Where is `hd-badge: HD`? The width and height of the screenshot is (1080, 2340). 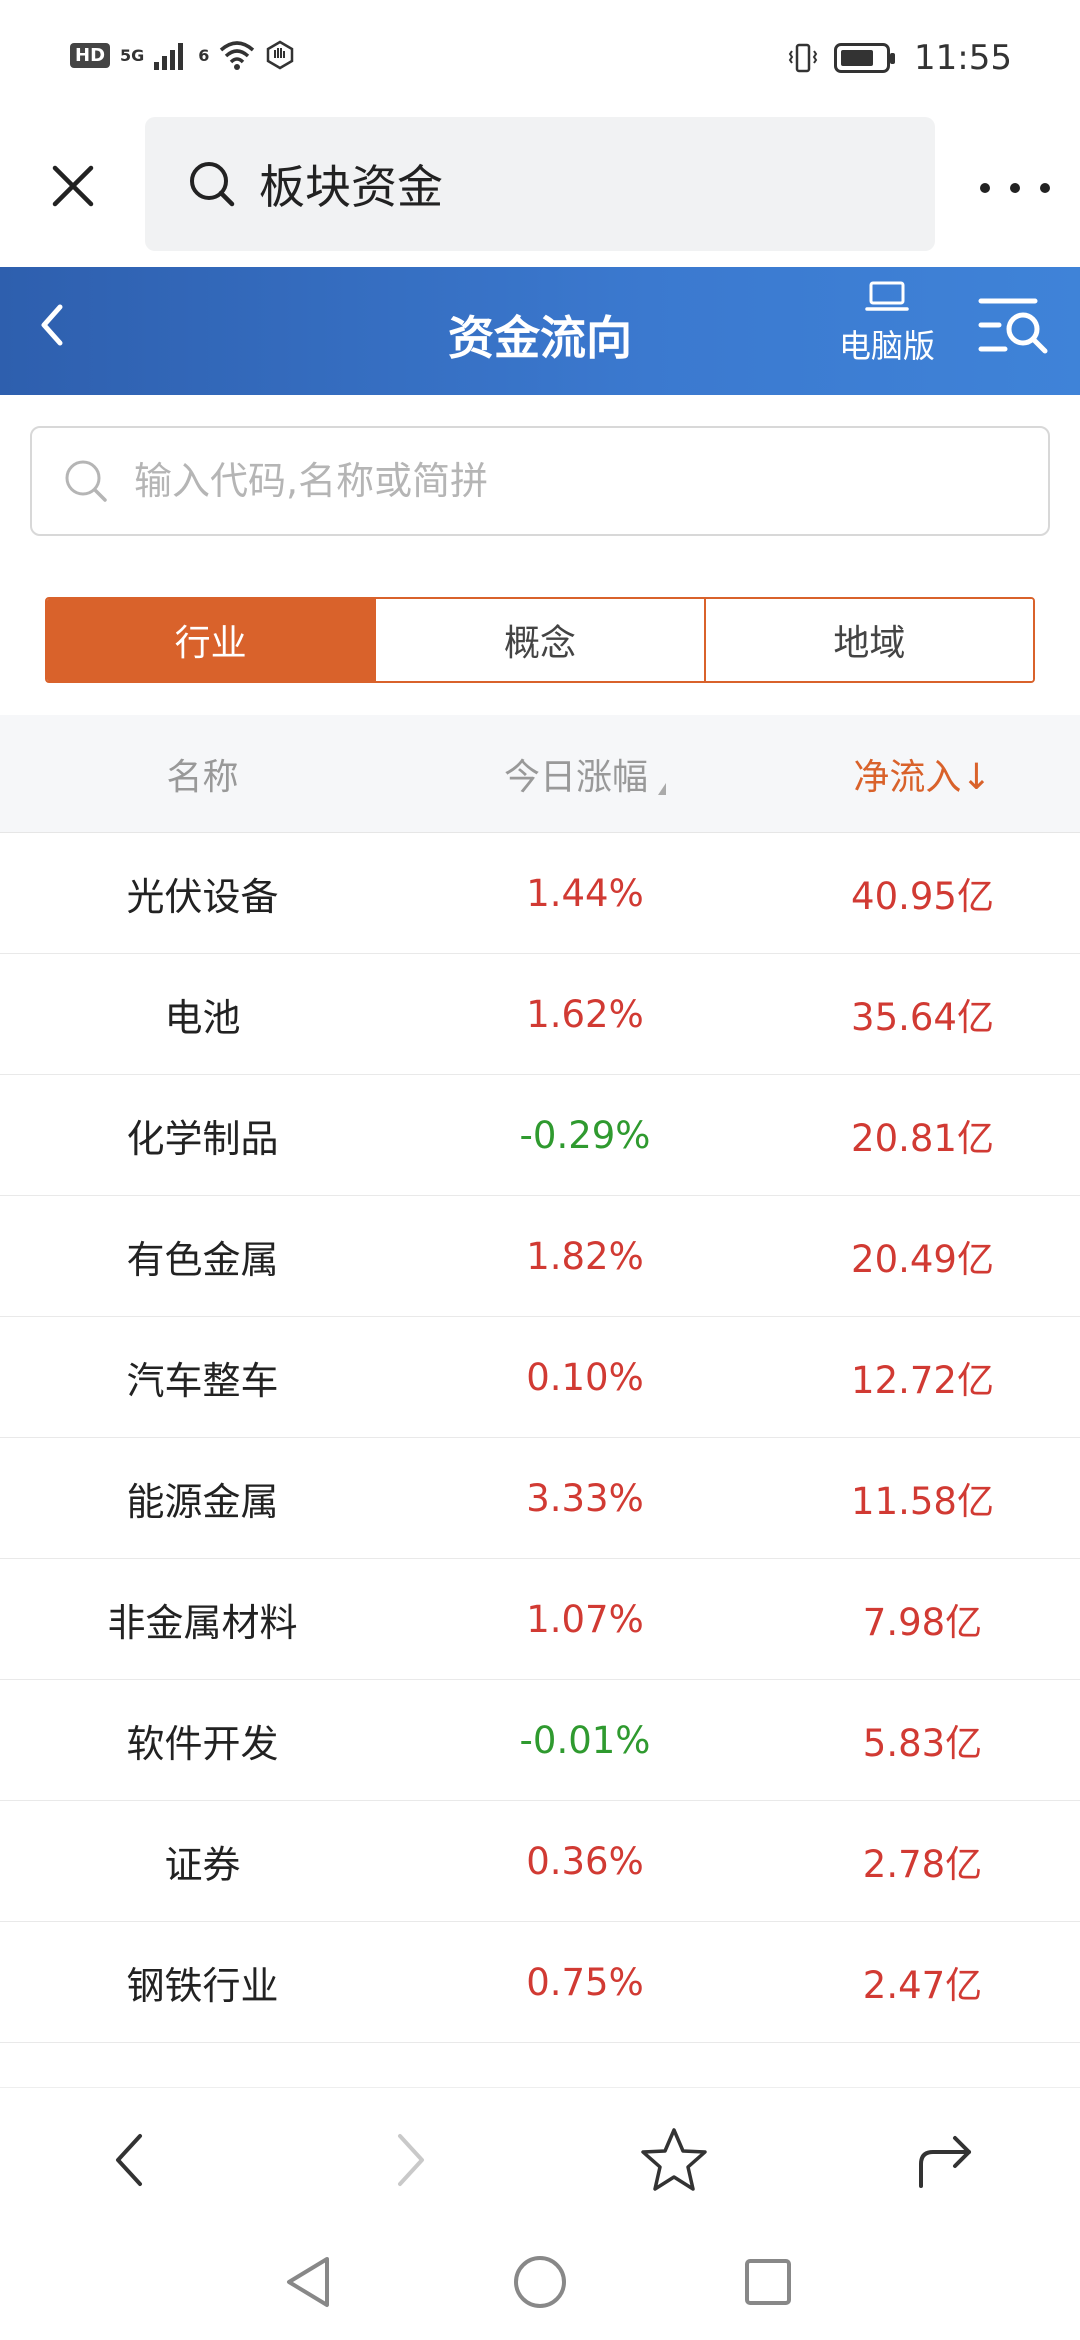
hd-badge: HD is located at coordinates (90, 55).